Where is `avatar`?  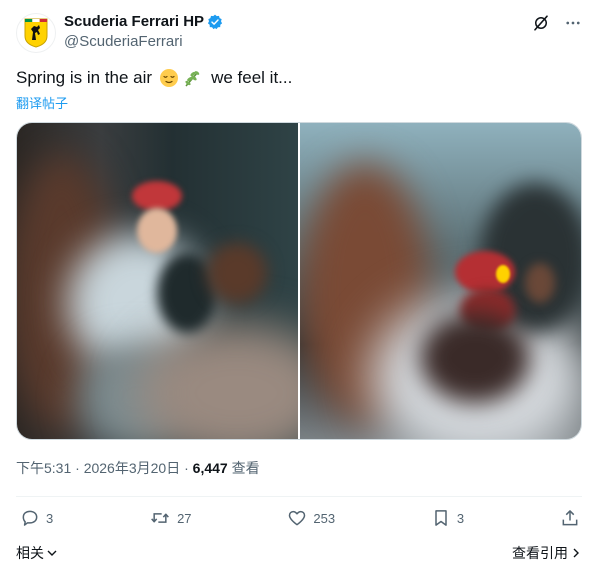
avatar is located at coordinates (36, 33).